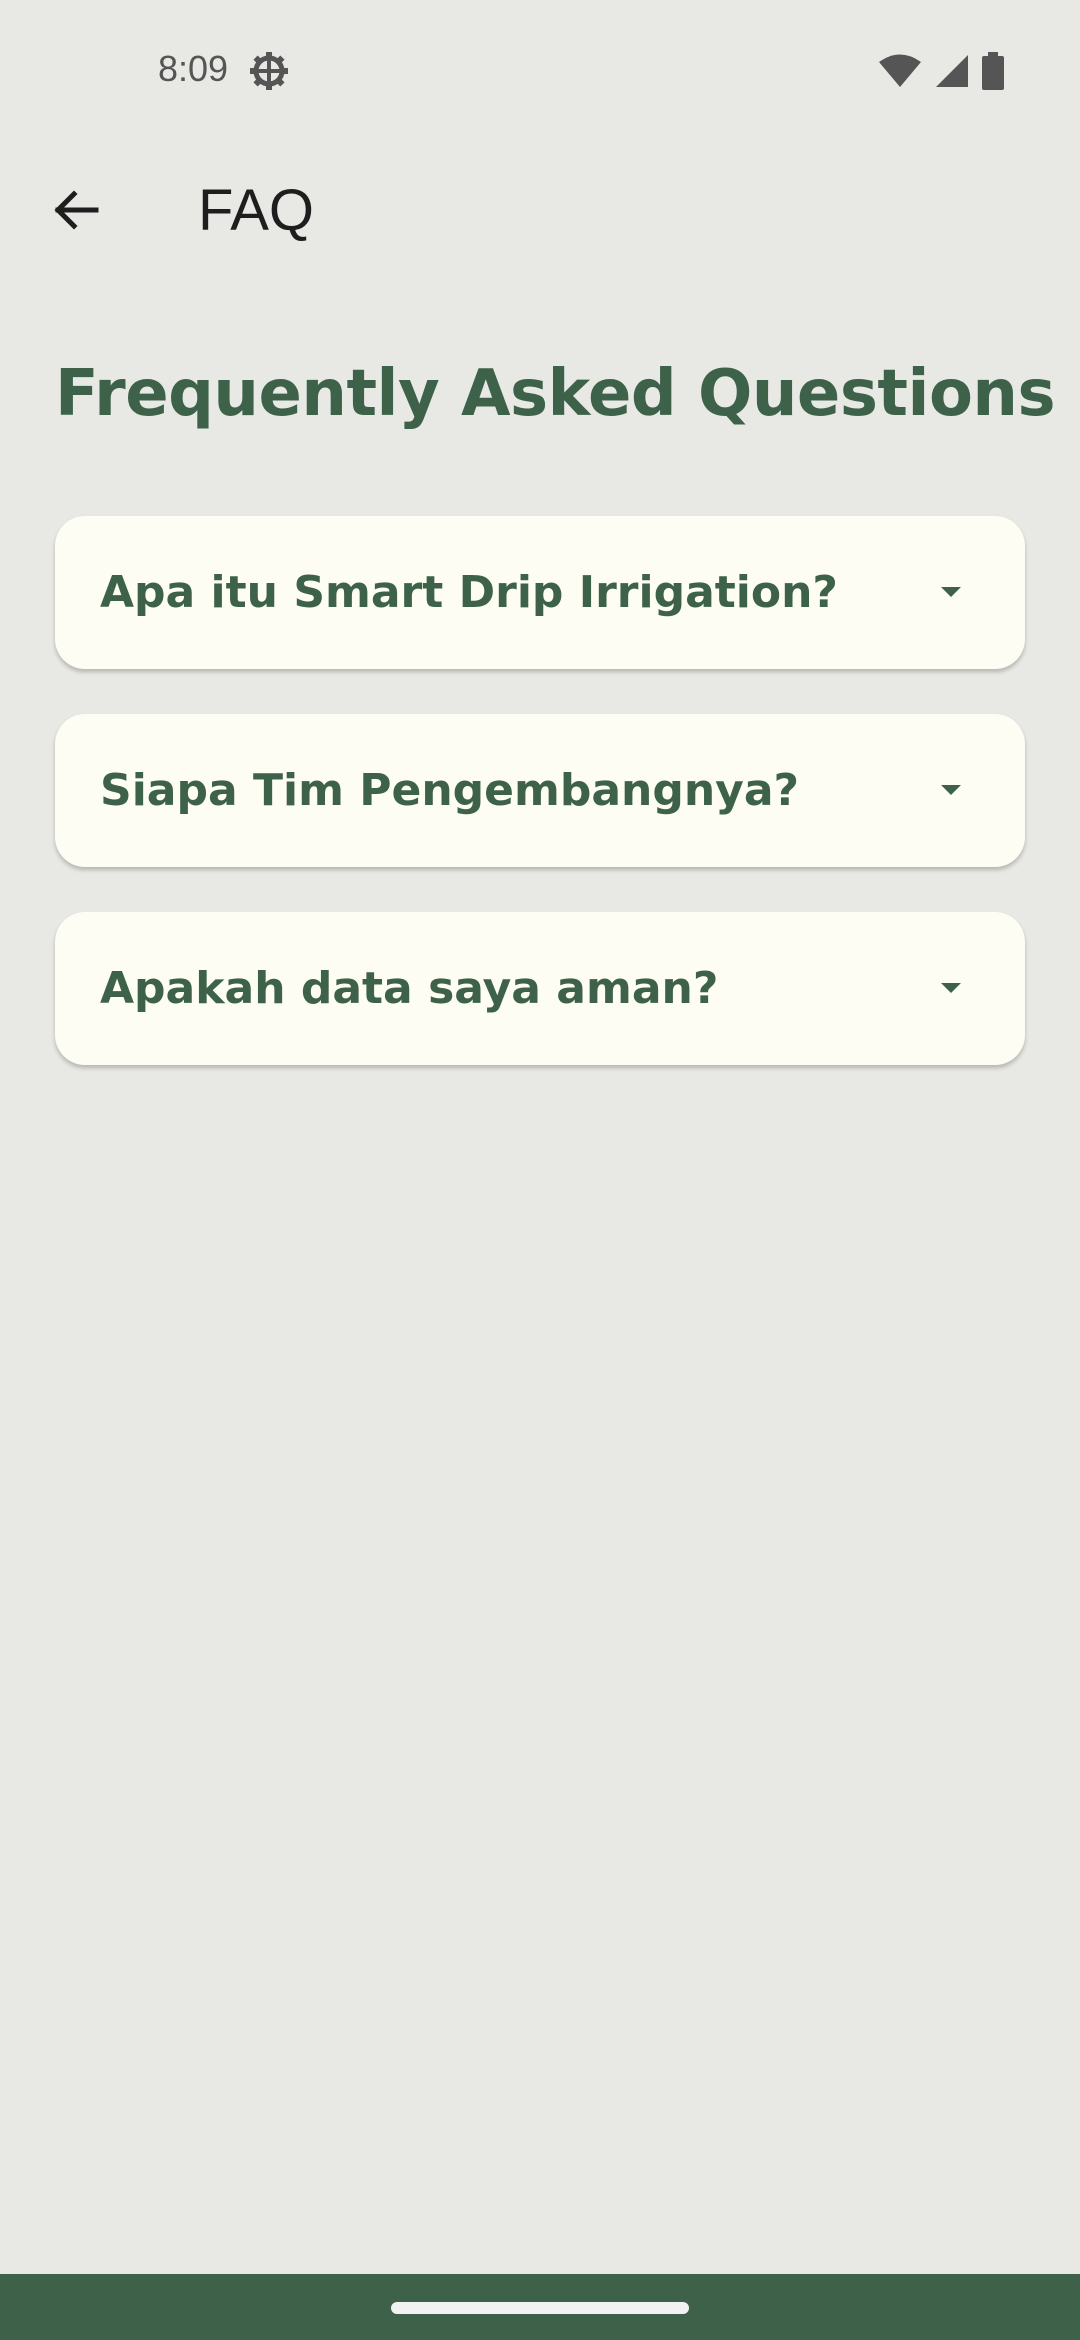  Describe the element at coordinates (540, 212) in the screenshot. I see `app-bar: FAQ` at that location.